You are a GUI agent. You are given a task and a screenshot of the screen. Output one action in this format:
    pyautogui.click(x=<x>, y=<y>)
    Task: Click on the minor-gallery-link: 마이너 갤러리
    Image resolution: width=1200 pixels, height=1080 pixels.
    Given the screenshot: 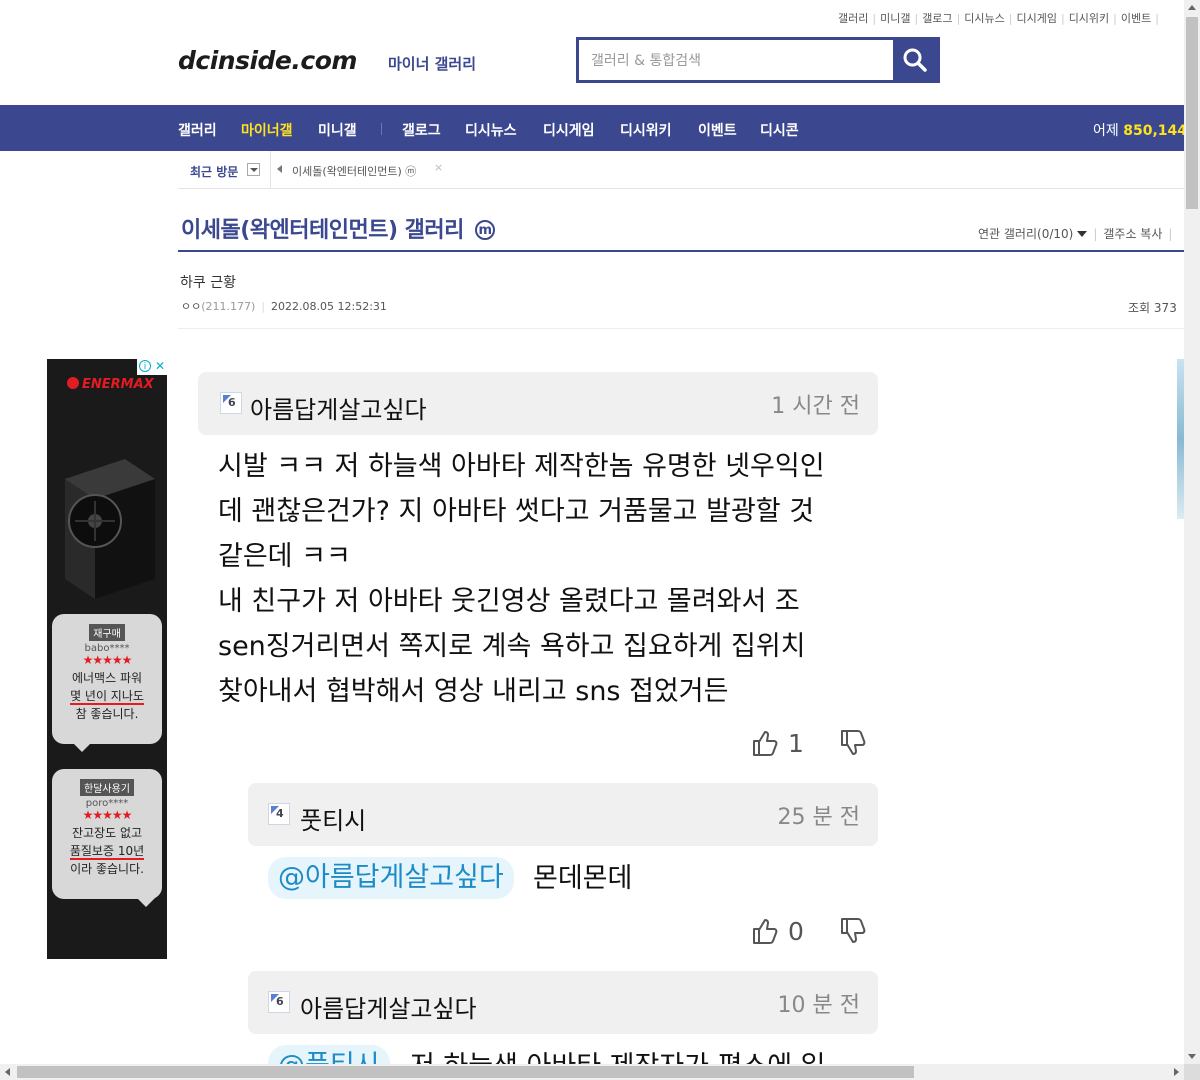 What is the action you would take?
    pyautogui.click(x=432, y=63)
    